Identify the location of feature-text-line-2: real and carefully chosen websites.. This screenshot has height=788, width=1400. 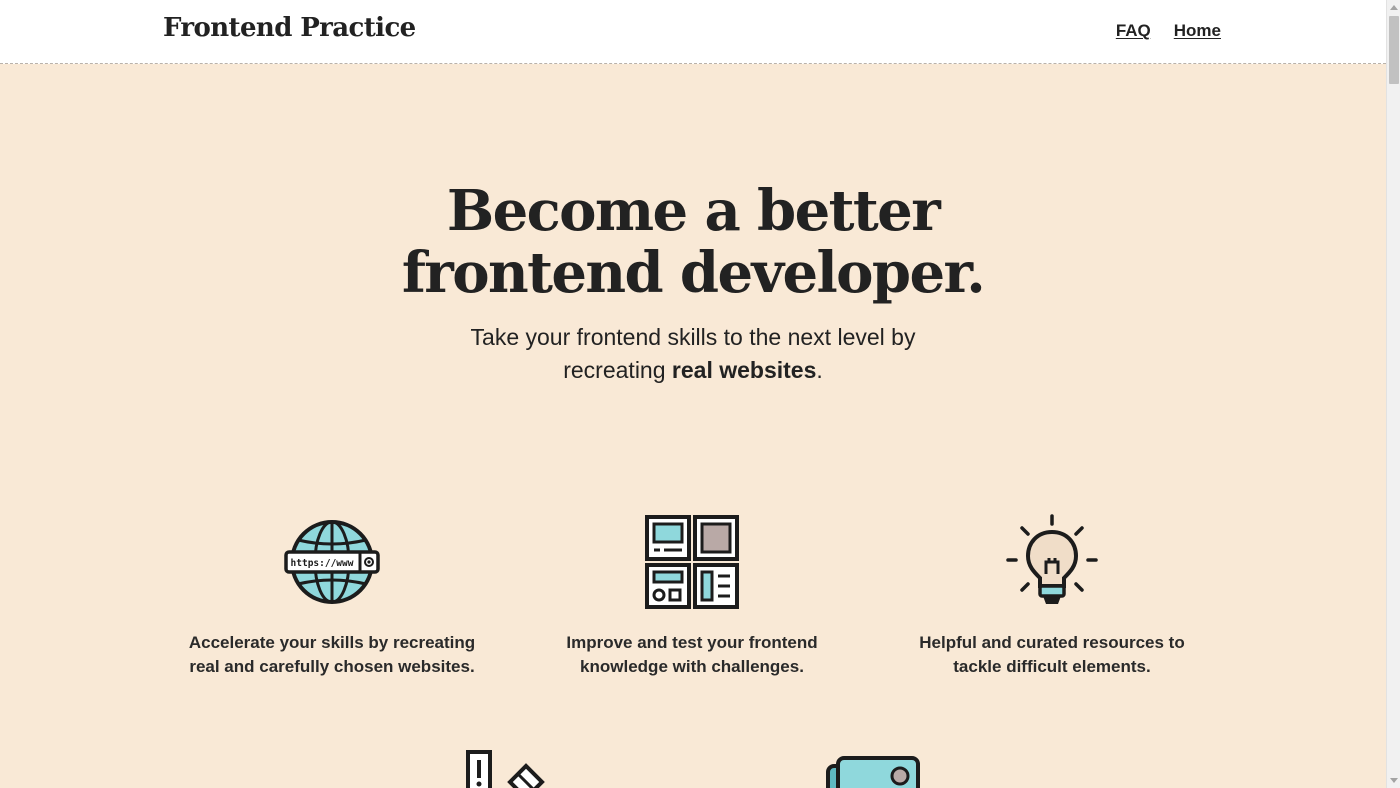
(332, 666).